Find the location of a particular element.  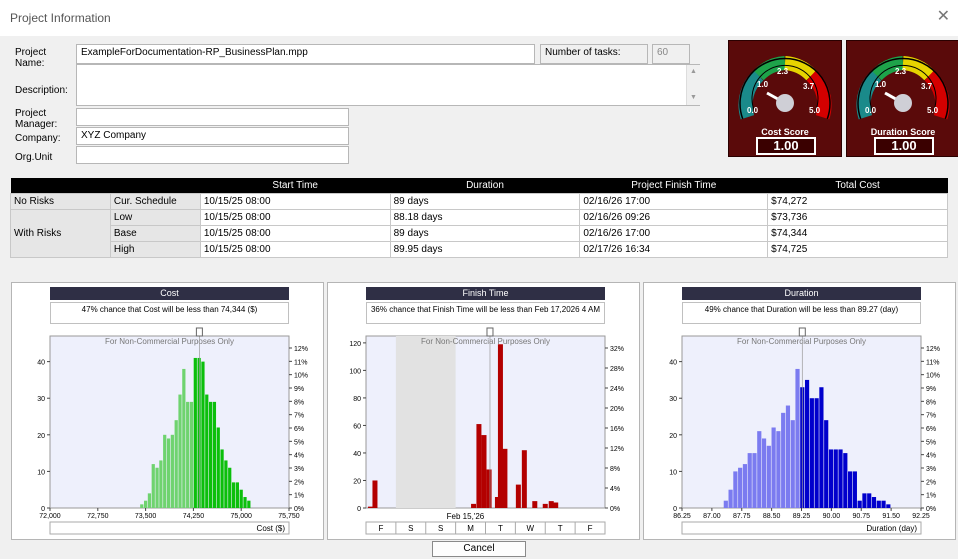

row-group-label: No Risks is located at coordinates (60, 201).